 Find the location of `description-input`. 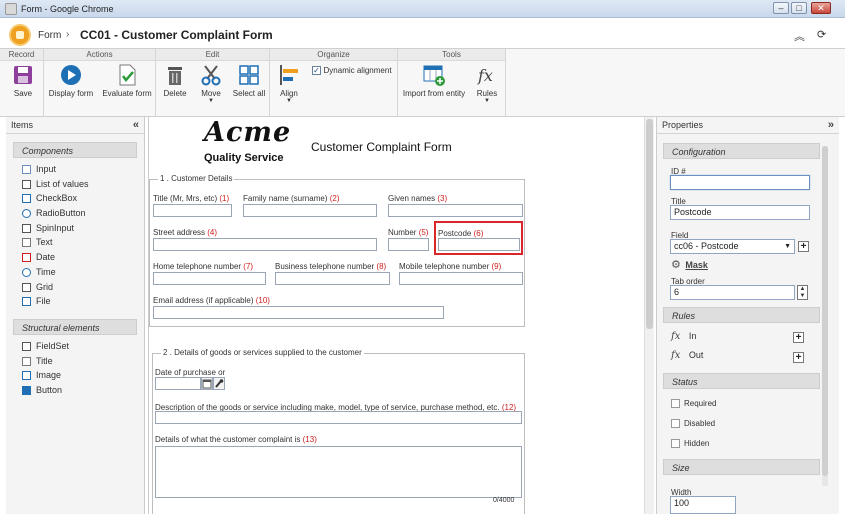

description-input is located at coordinates (338, 417).